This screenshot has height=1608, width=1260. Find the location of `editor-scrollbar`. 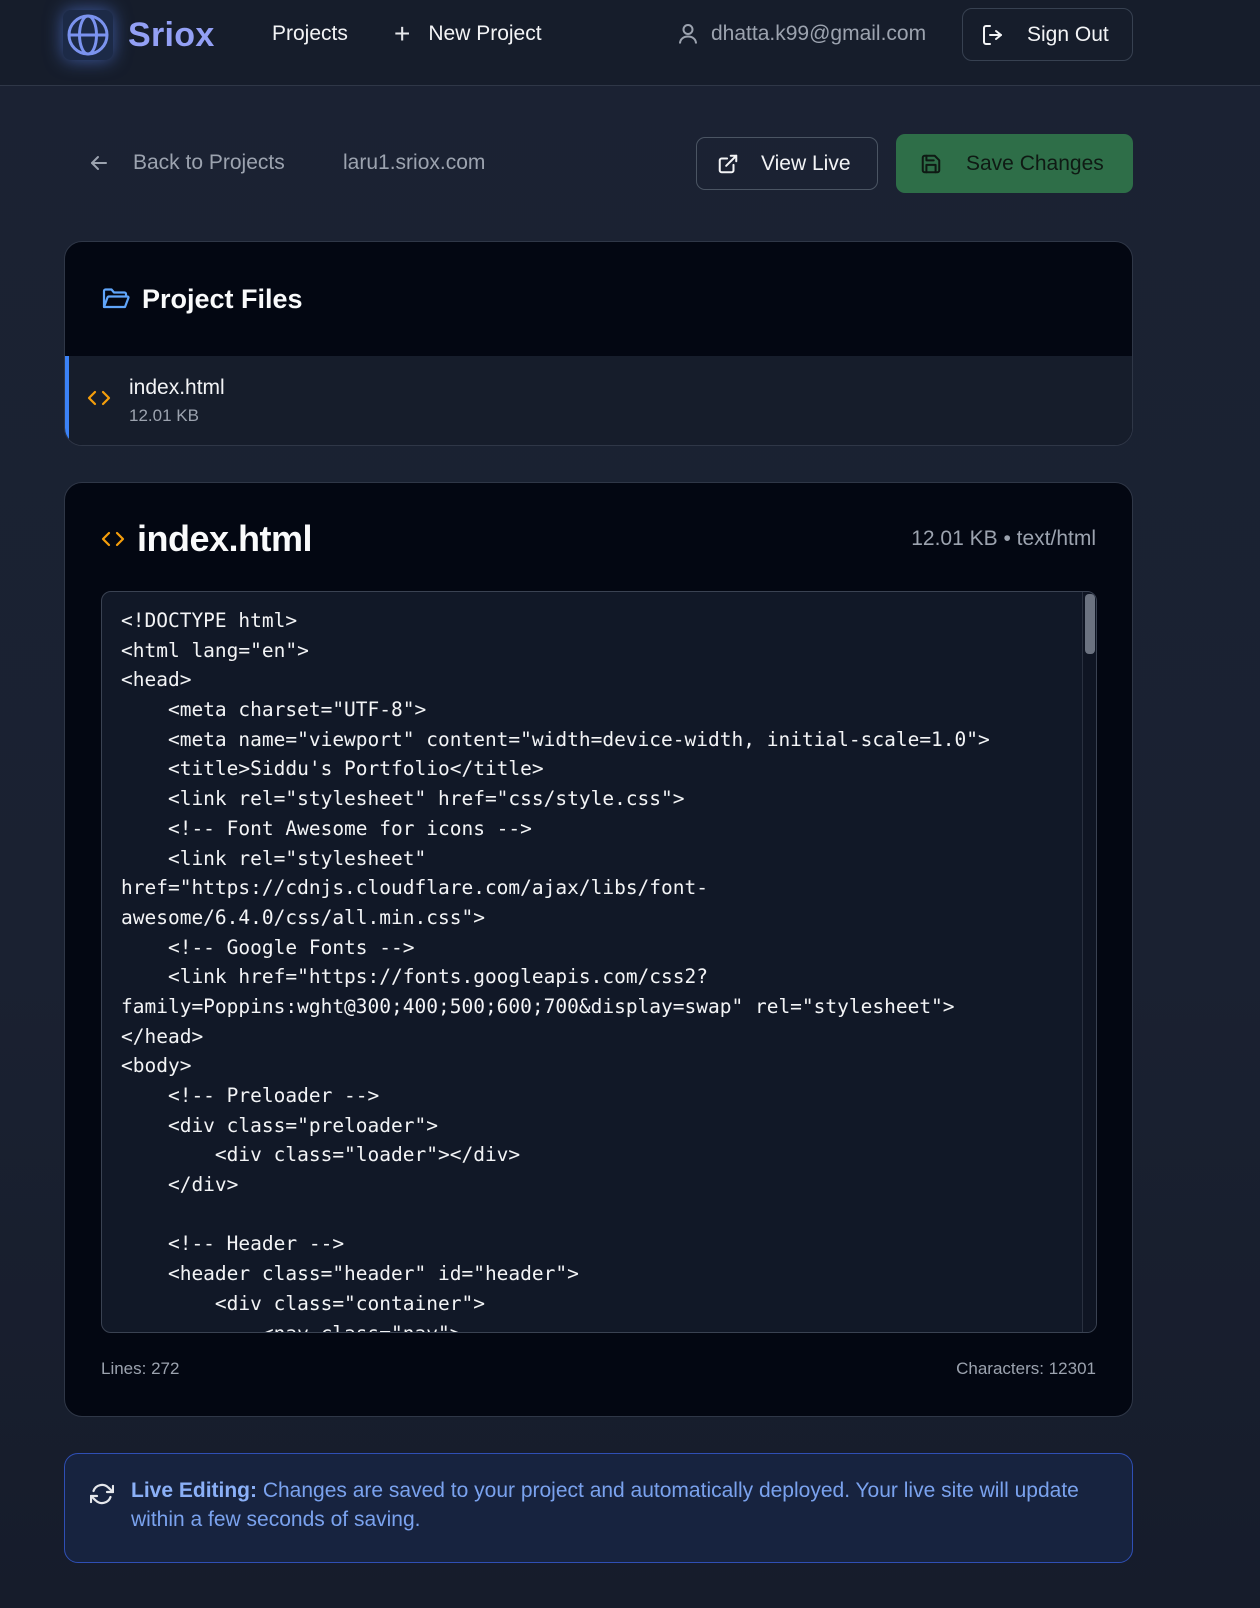

editor-scrollbar is located at coordinates (1089, 962).